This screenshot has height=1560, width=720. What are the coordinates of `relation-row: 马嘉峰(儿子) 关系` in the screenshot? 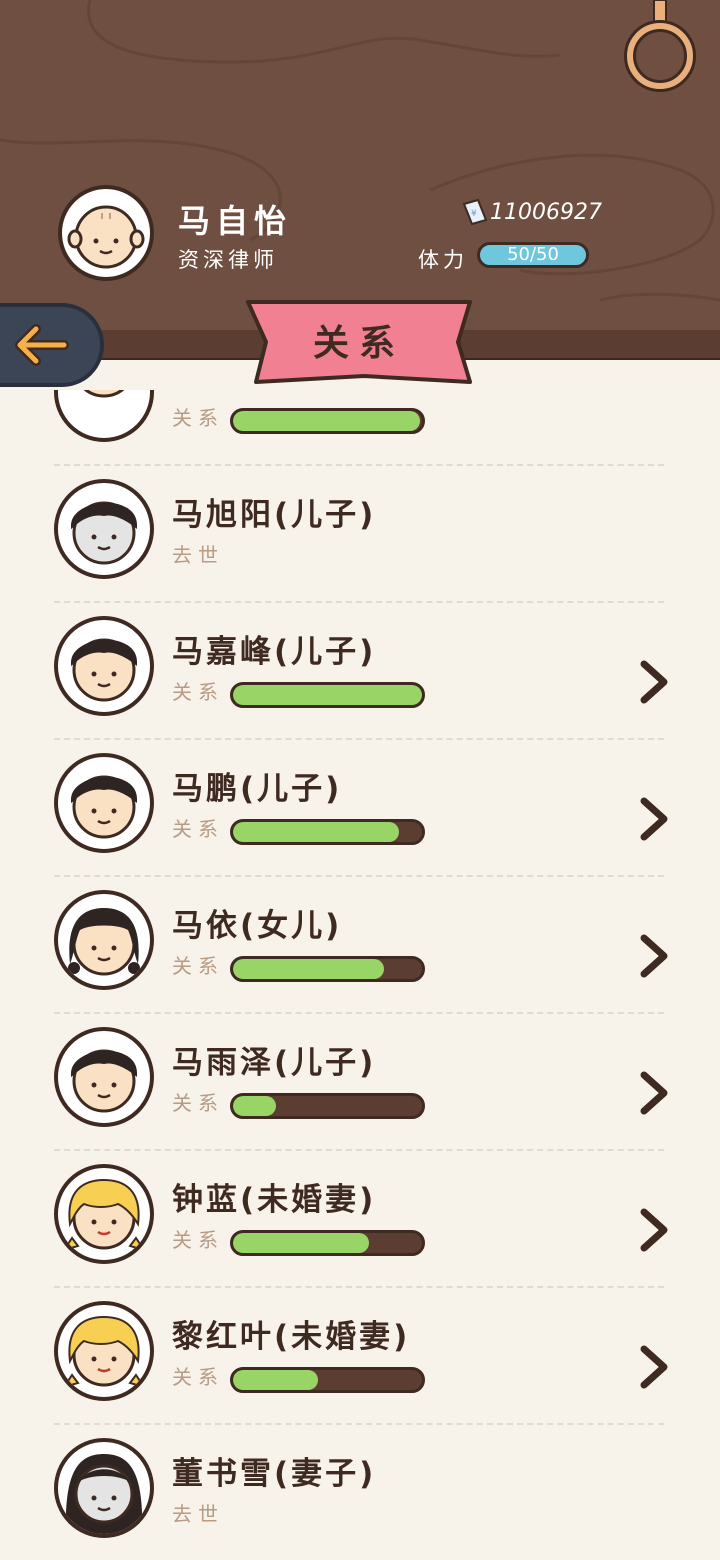 It's located at (360, 671).